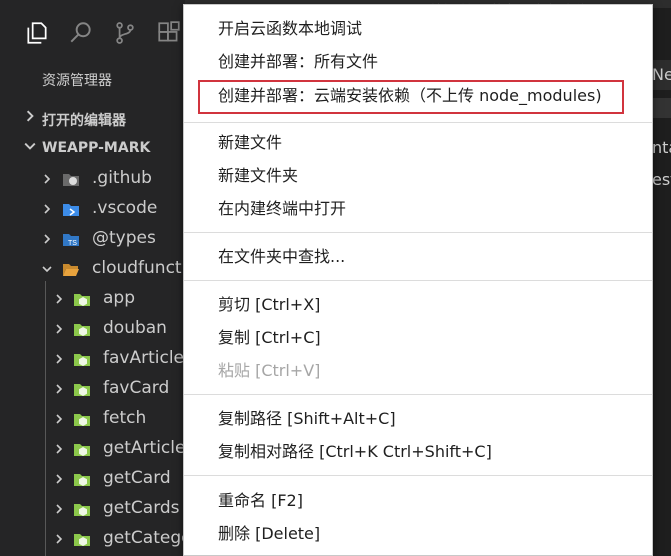 Image resolution: width=671 pixels, height=556 pixels. Describe the element at coordinates (92, 479) in the screenshot. I see `tree-item-getcard: getCard` at that location.